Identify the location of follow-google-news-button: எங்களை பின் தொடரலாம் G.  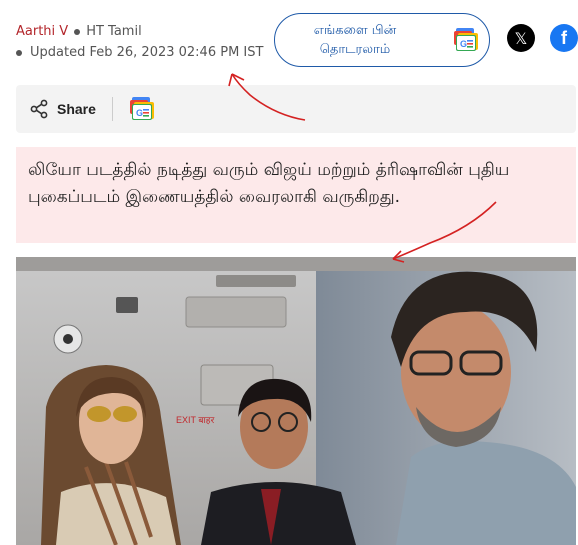
(382, 40).